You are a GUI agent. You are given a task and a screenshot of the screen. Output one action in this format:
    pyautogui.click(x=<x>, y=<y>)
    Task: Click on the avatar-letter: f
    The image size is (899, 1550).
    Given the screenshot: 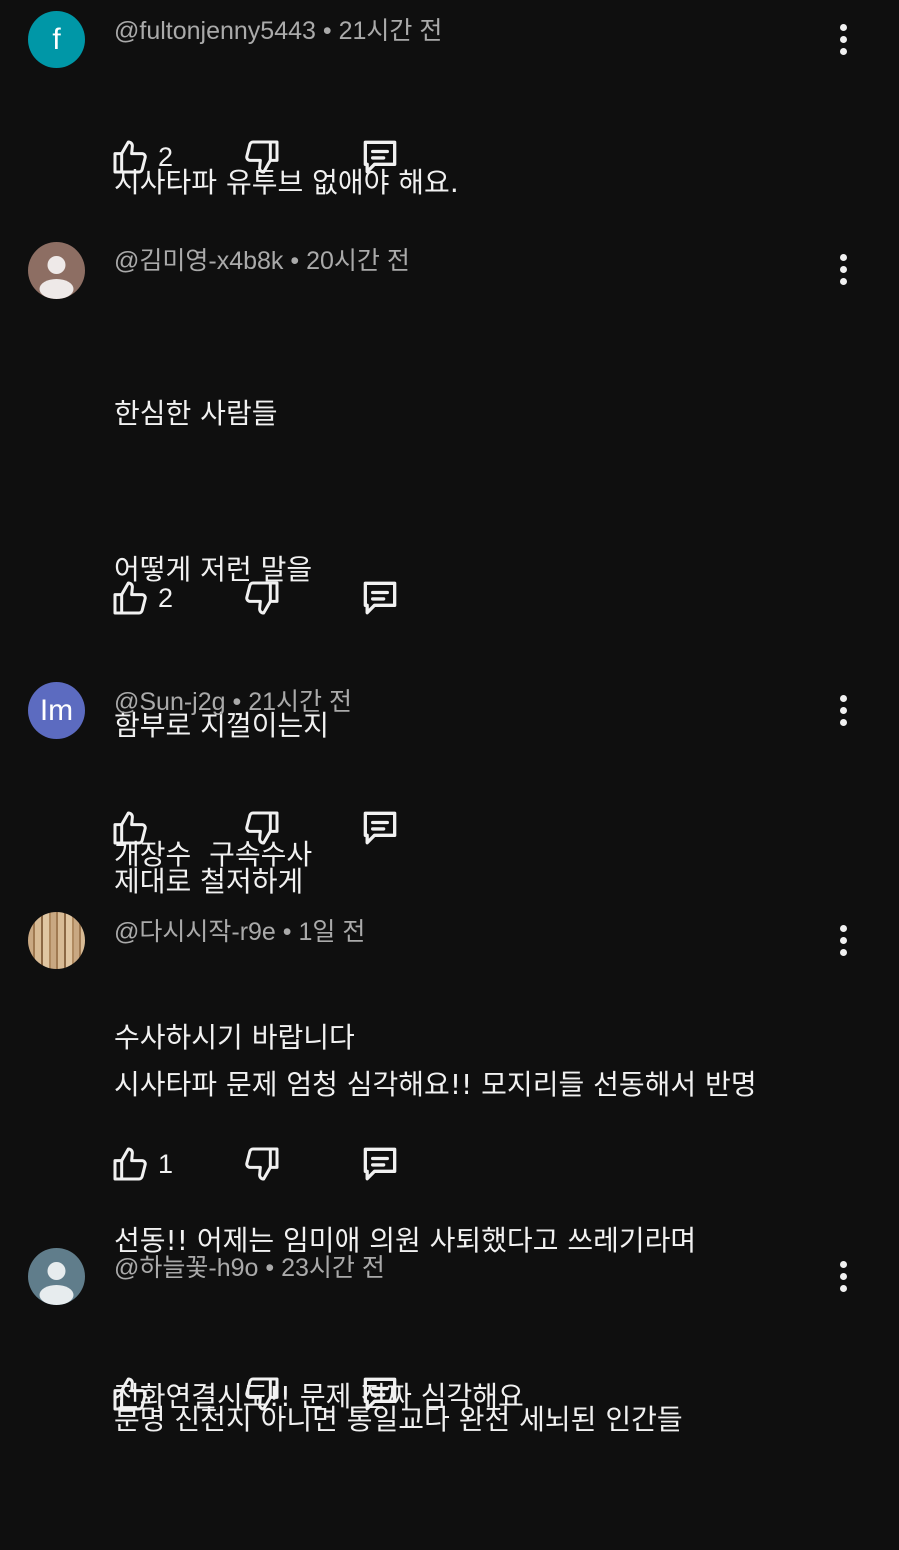 What is the action you would take?
    pyautogui.click(x=56, y=39)
    